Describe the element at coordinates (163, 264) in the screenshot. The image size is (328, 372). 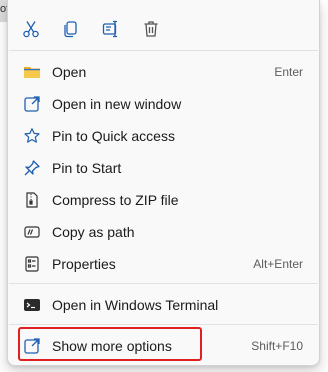
I see `menu-item-properties: Properties Alt+Enter` at that location.